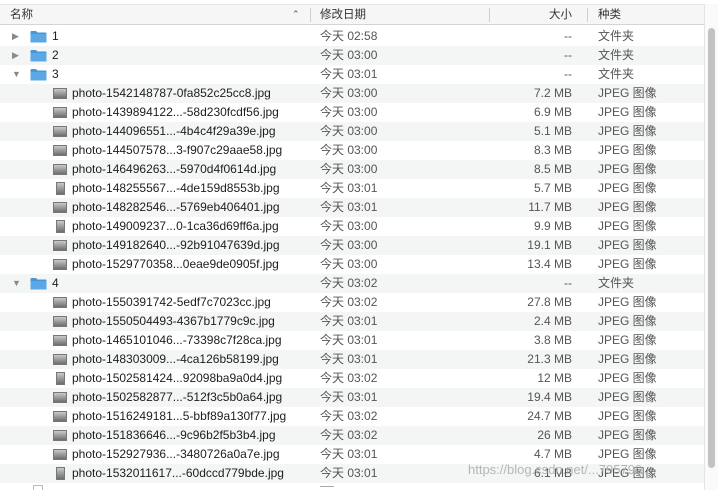 This screenshot has height=490, width=718. I want to click on sort-ascending-icon: ⌃, so click(296, 14).